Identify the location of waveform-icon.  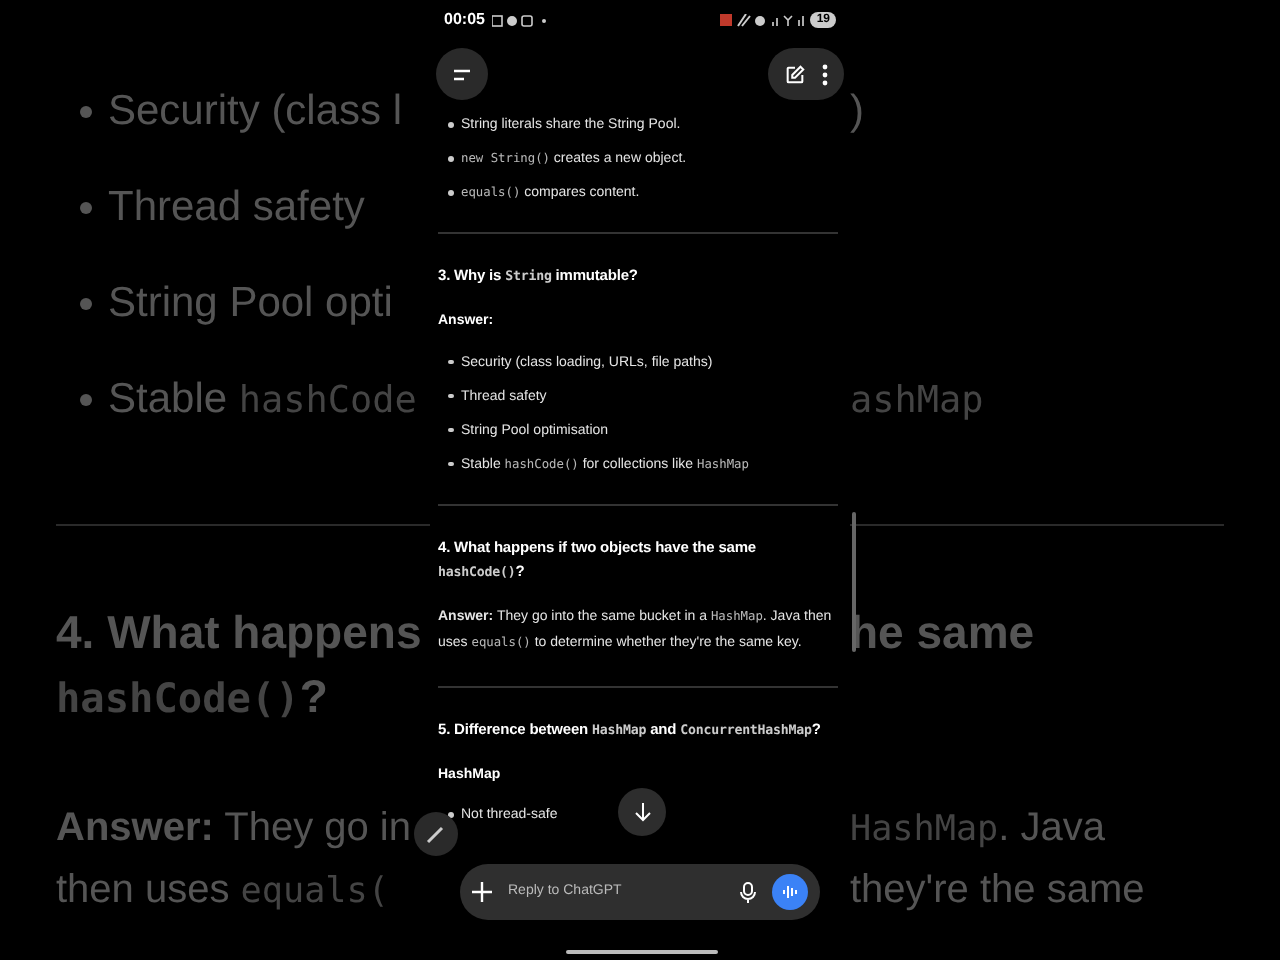
(790, 892).